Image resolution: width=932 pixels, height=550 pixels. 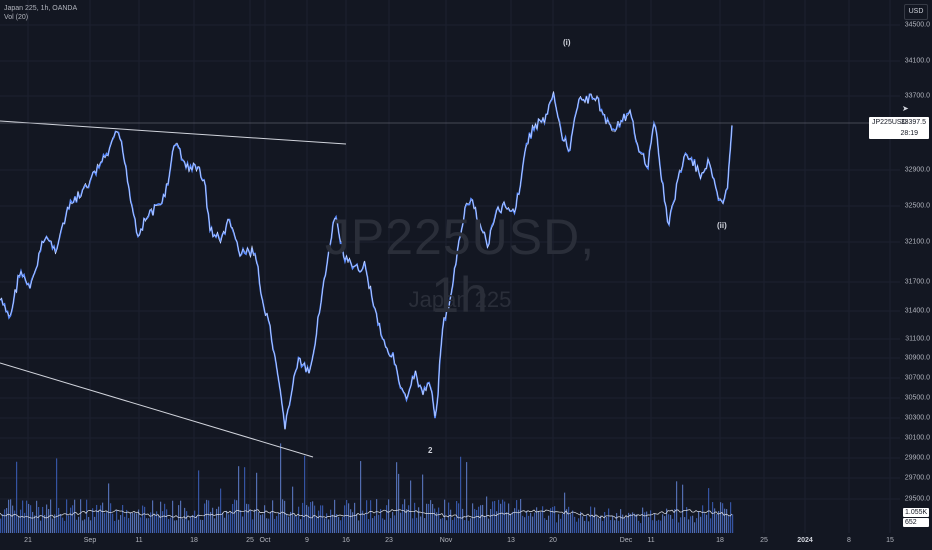 I want to click on volume-indicator-label: Vol (20), so click(x=40, y=17).